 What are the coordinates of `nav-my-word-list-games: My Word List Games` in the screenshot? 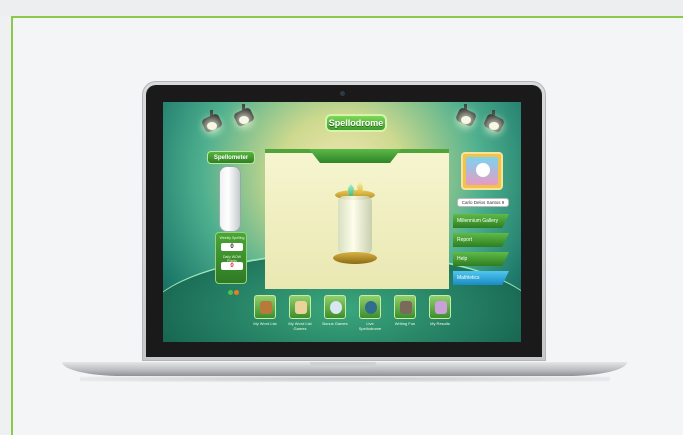 It's located at (300, 313).